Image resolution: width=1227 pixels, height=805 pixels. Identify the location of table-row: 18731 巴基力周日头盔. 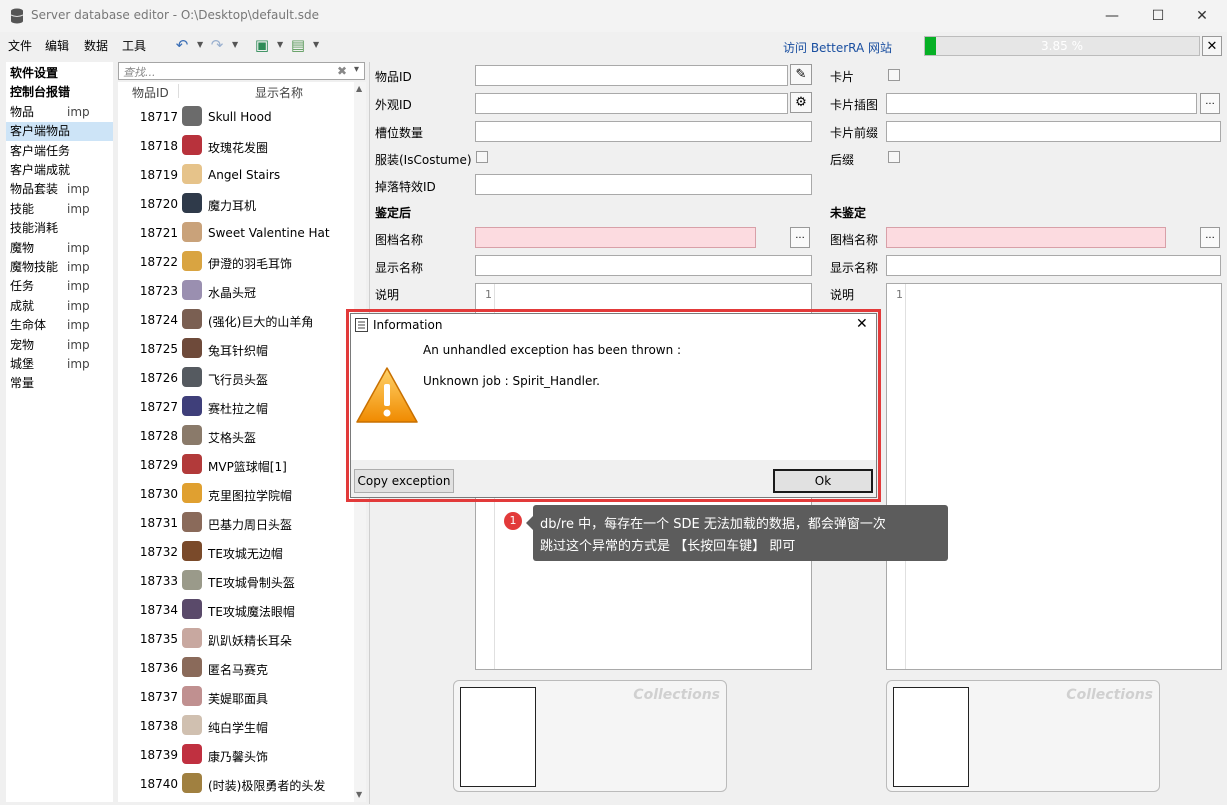
(236, 522).